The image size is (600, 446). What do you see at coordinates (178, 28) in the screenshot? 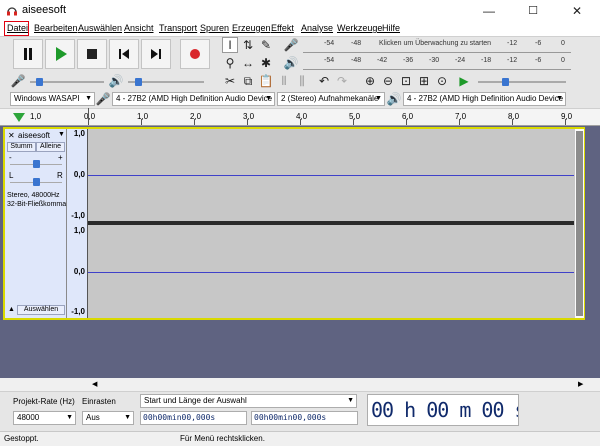
I see `menu-transport: Transport` at bounding box center [178, 28].